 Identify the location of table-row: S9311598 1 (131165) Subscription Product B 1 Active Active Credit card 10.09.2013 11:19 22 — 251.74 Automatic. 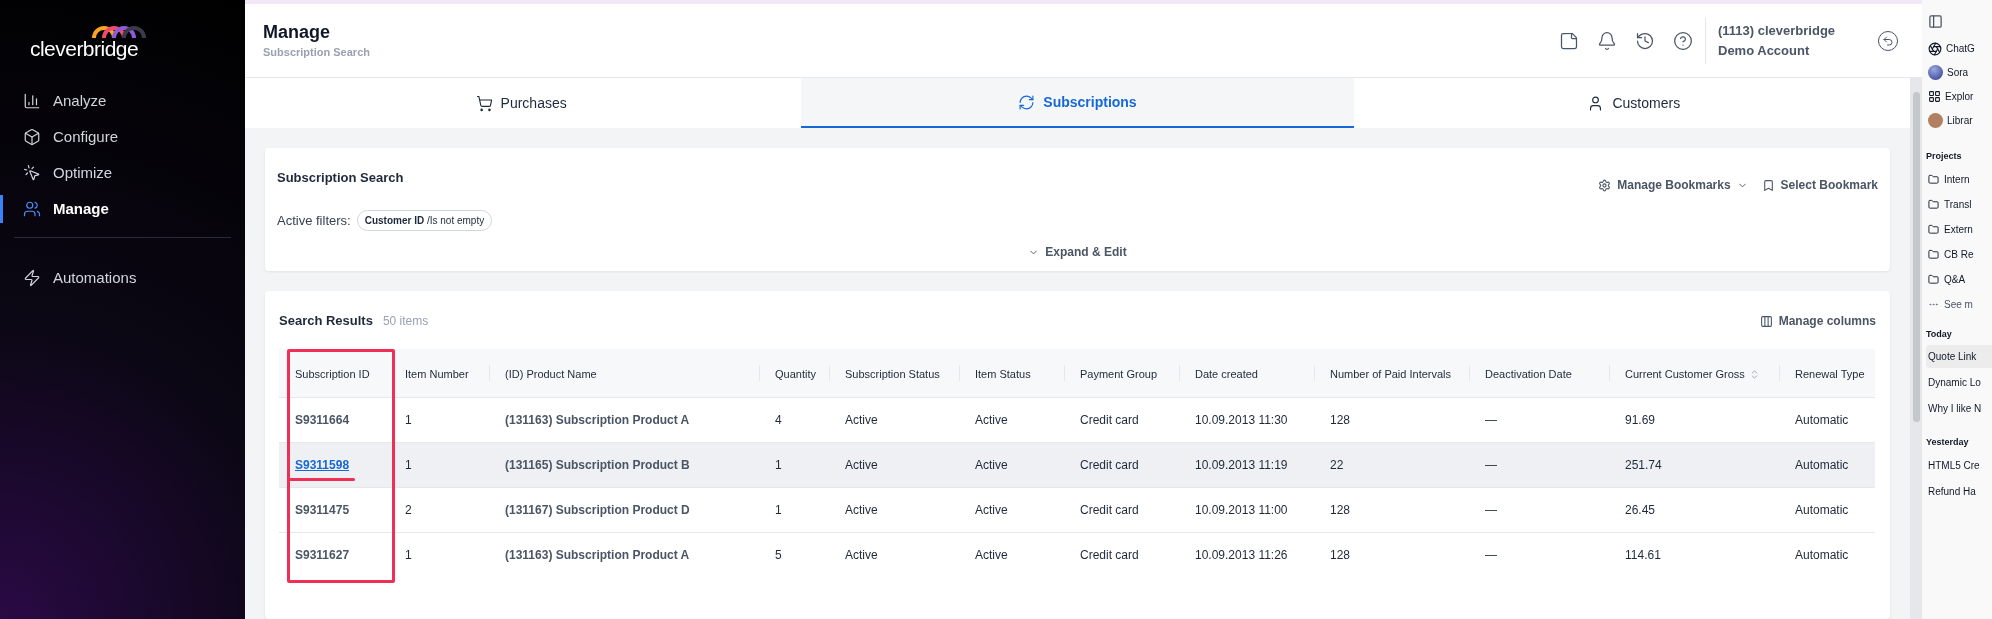
(1077, 464).